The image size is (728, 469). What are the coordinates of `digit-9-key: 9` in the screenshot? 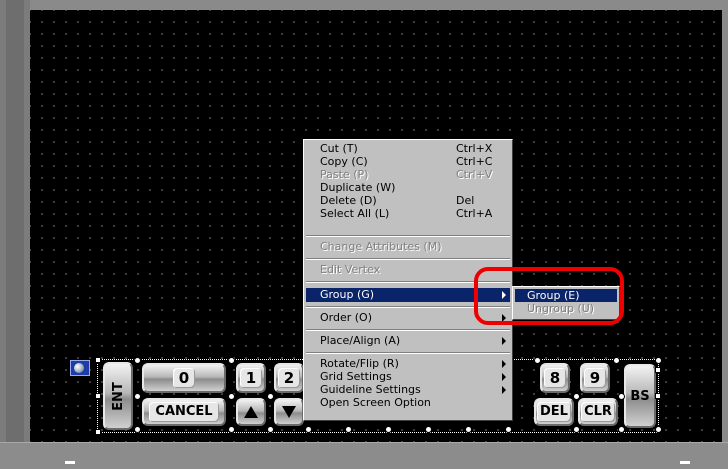 It's located at (595, 378).